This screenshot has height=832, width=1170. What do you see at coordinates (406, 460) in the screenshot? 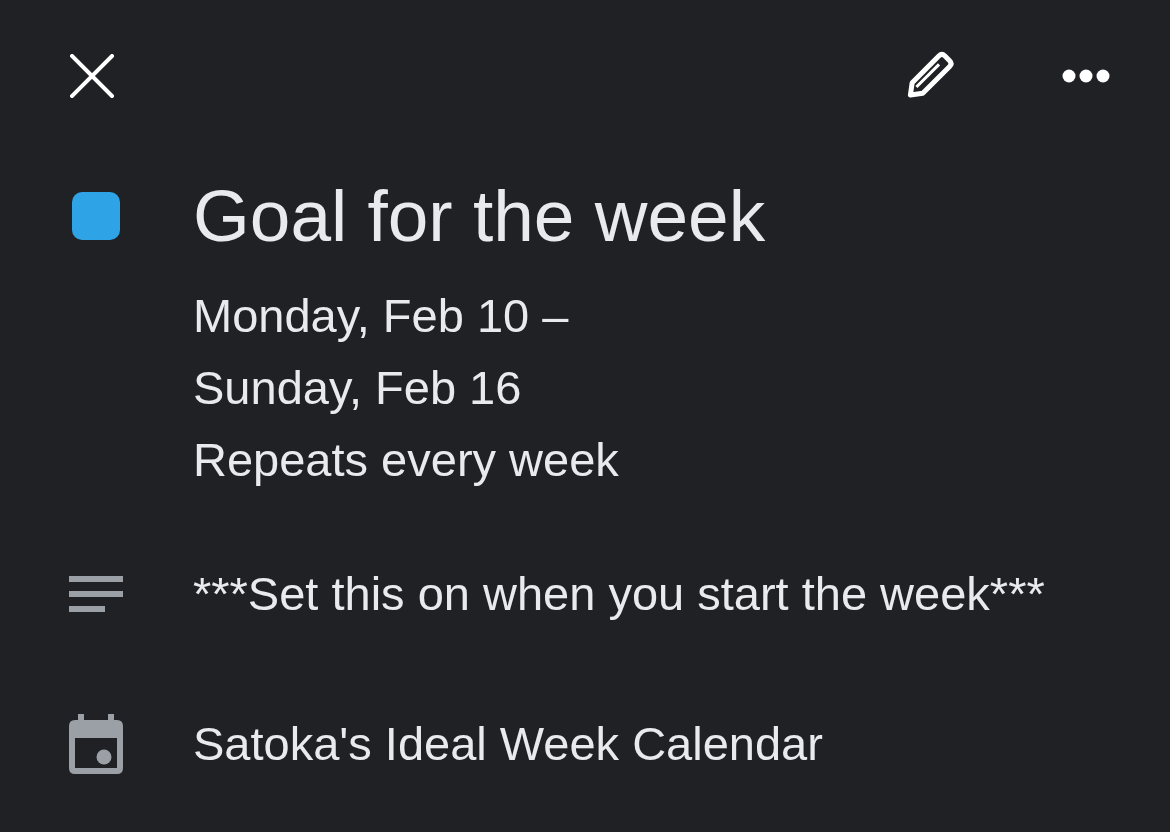
I see `recurrence-text: Repeats every week` at bounding box center [406, 460].